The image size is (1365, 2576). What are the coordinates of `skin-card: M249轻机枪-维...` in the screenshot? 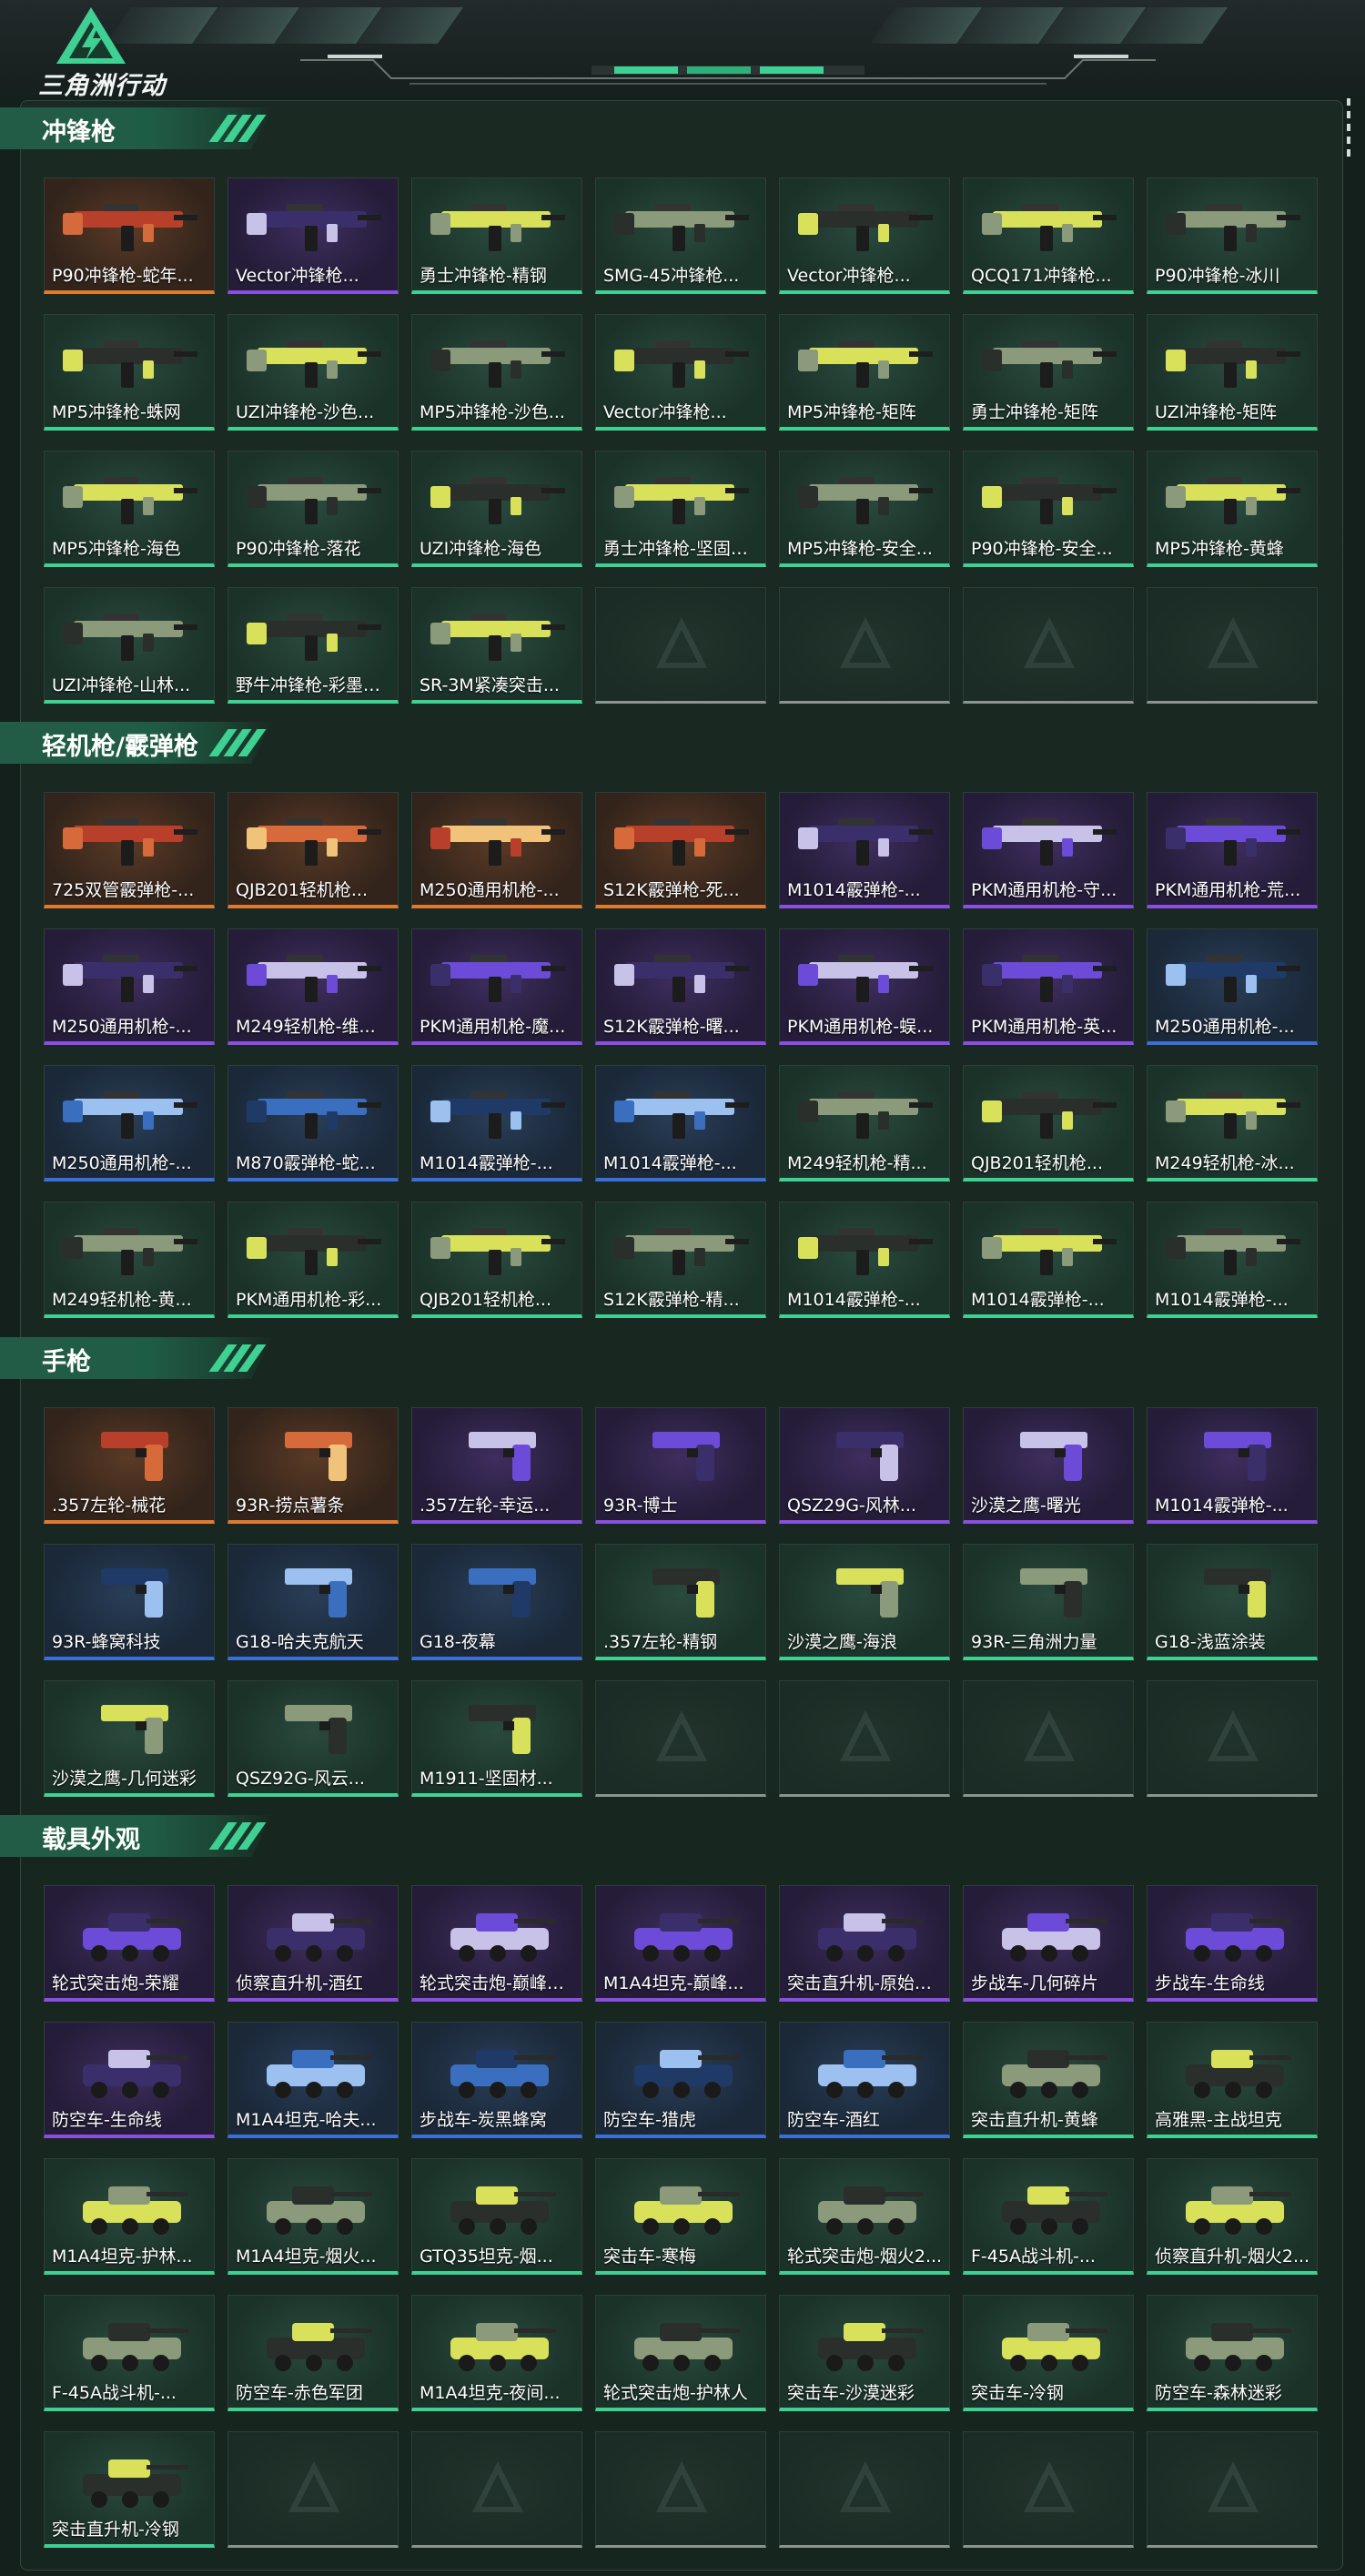 It's located at (314, 986).